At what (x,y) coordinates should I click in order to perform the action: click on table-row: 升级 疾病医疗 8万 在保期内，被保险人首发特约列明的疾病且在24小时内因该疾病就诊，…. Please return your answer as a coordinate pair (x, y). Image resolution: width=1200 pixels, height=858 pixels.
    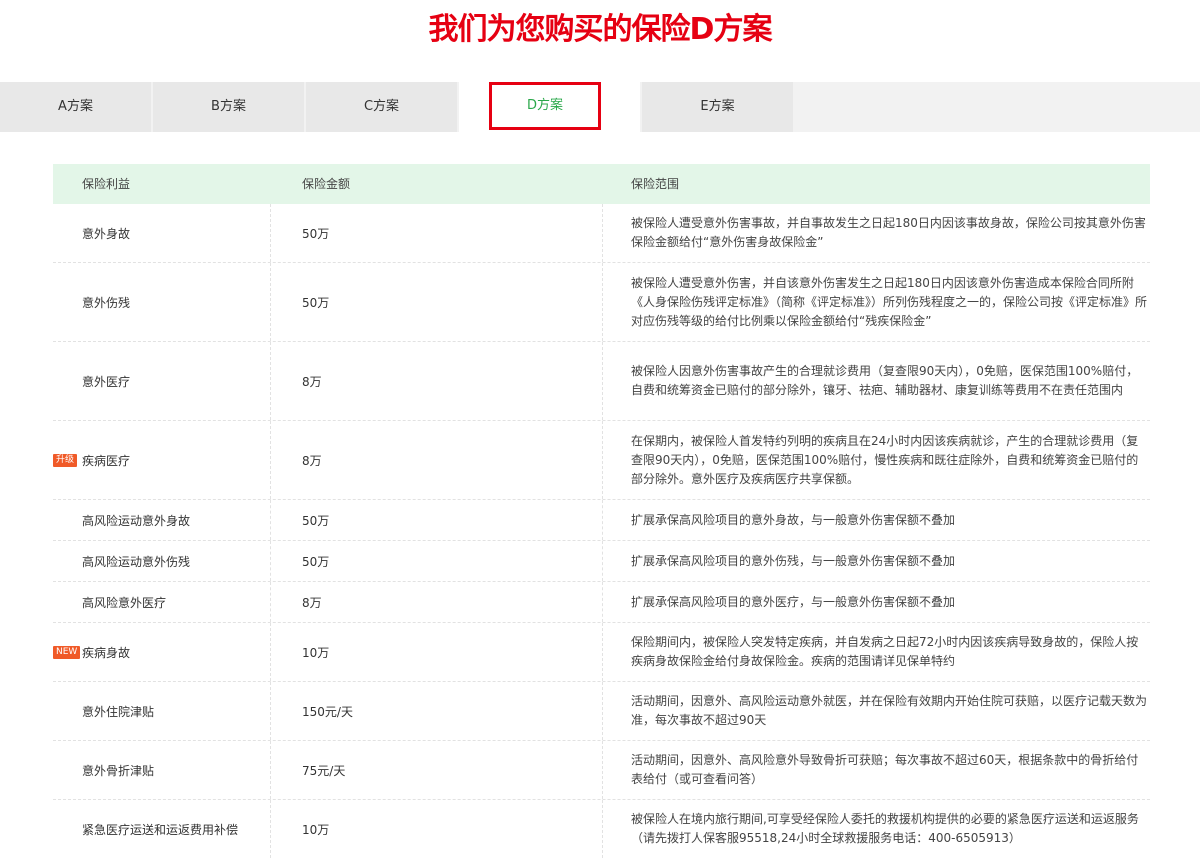
    Looking at the image, I should click on (601, 460).